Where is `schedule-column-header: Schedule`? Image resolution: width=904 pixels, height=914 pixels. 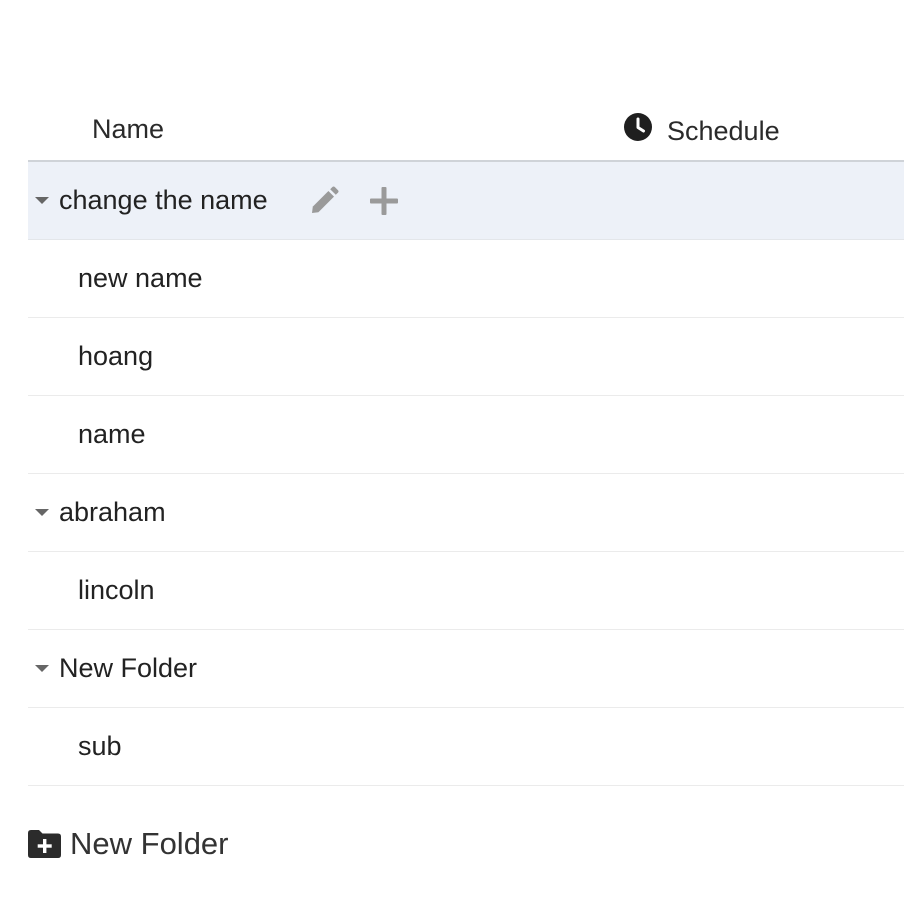
schedule-column-header: Schedule is located at coordinates (702, 128).